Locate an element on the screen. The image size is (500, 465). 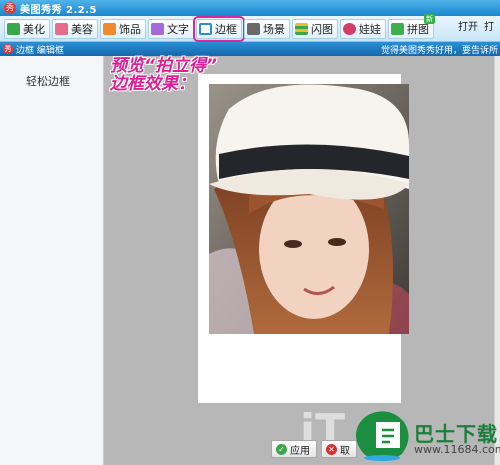
new-badge: 新 is located at coordinates (429, 18).